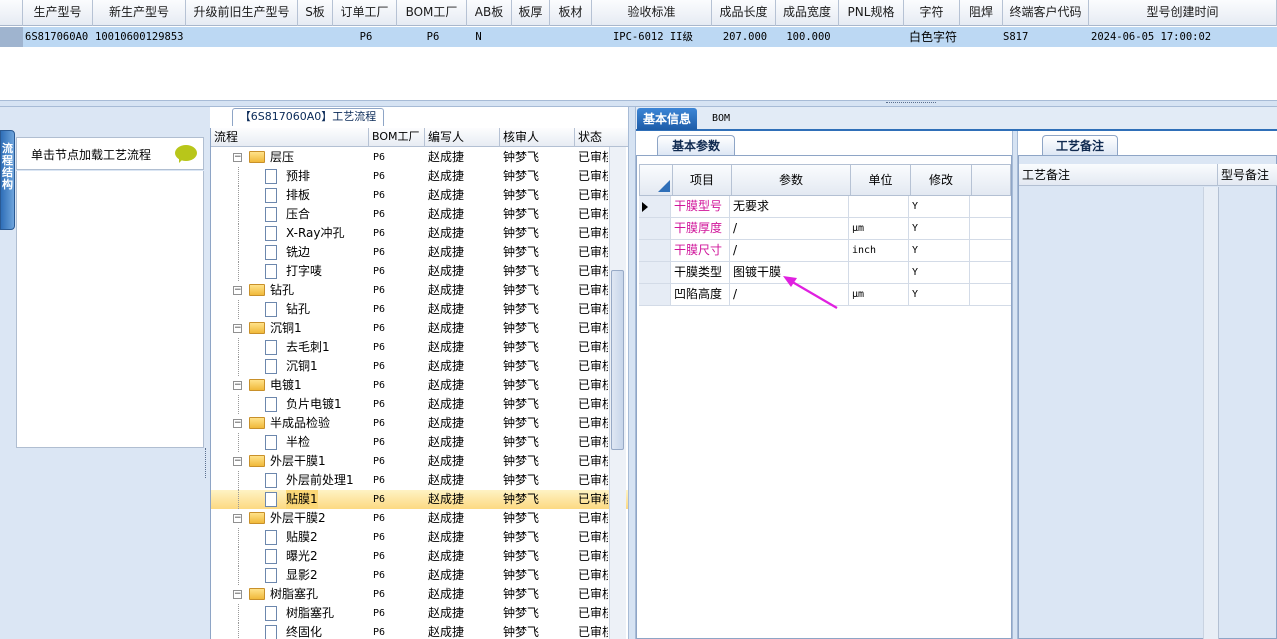  What do you see at coordinates (1183, 37) in the screenshot?
I see `cell-model-created-time: 2024-06-05 17:00:02` at bounding box center [1183, 37].